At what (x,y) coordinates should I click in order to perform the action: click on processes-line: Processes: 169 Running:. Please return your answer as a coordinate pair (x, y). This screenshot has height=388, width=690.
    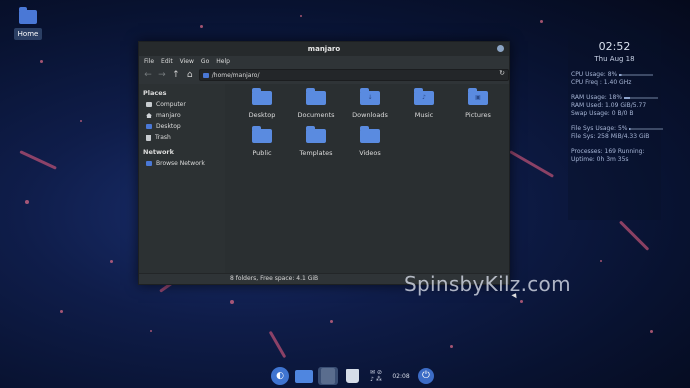
    Looking at the image, I should click on (608, 151).